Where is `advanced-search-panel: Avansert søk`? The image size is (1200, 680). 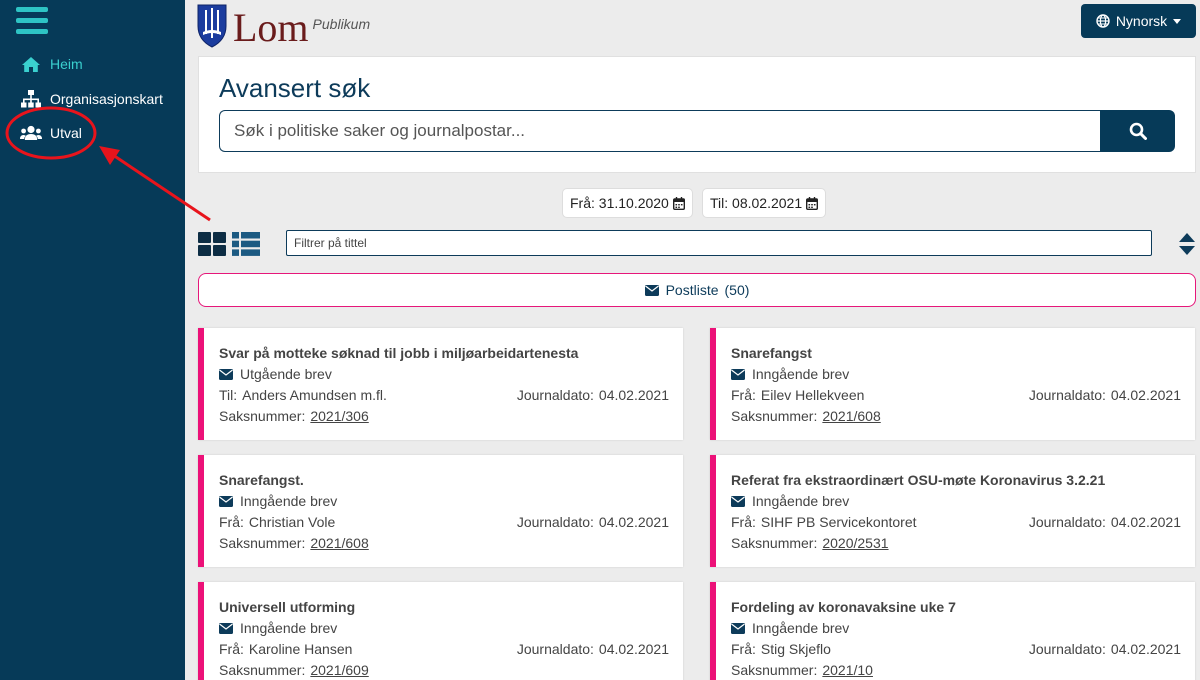
advanced-search-panel: Avansert søk is located at coordinates (697, 114).